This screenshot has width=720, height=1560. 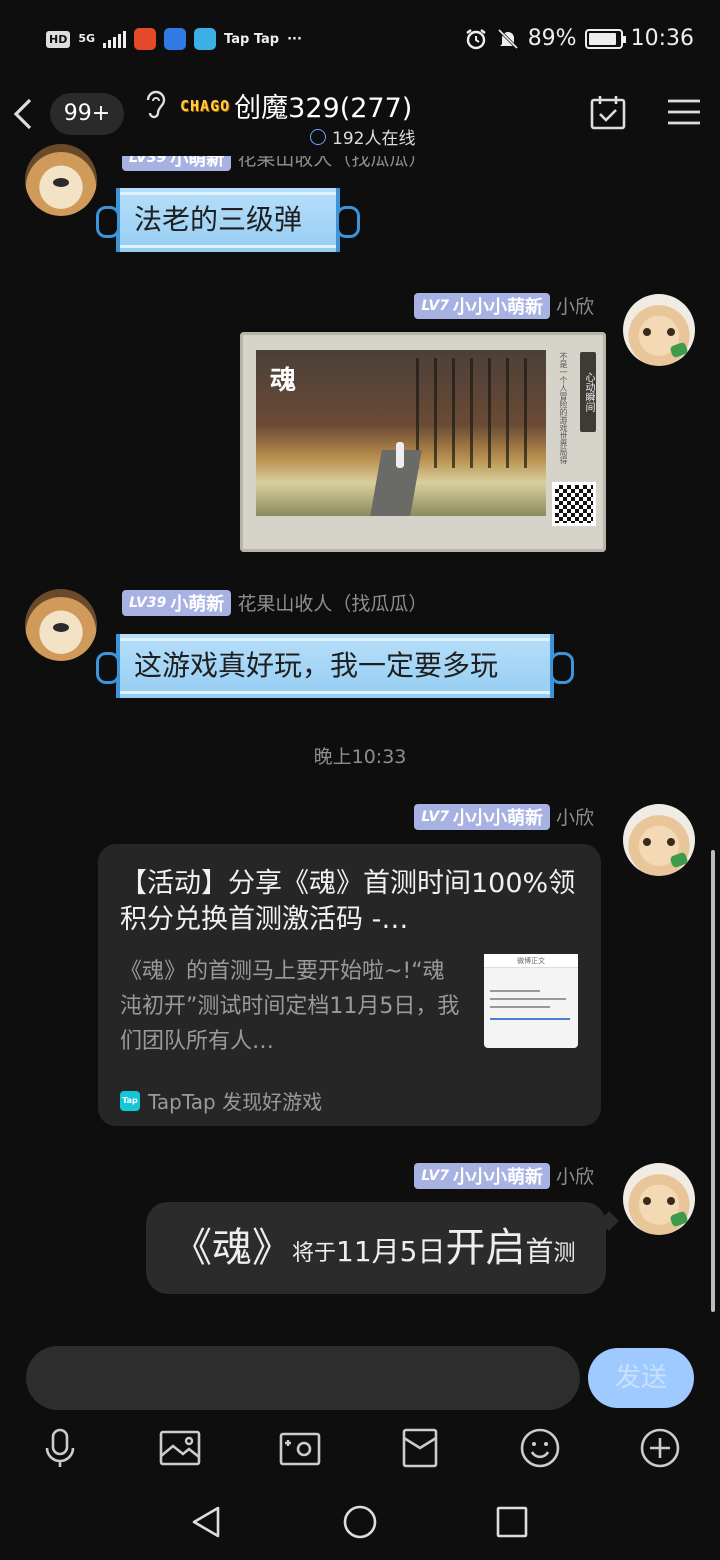 I want to click on title-logo: CHAGO, so click(x=205, y=105).